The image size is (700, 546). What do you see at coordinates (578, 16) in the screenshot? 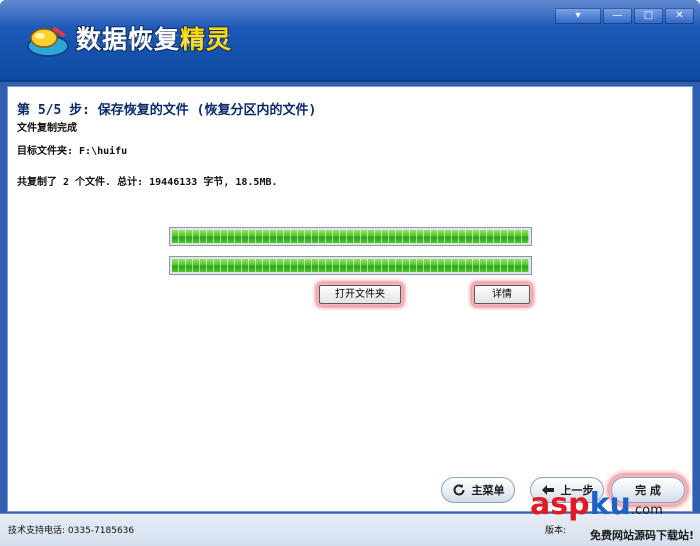
I see `menu-dropdown-button: ▾` at bounding box center [578, 16].